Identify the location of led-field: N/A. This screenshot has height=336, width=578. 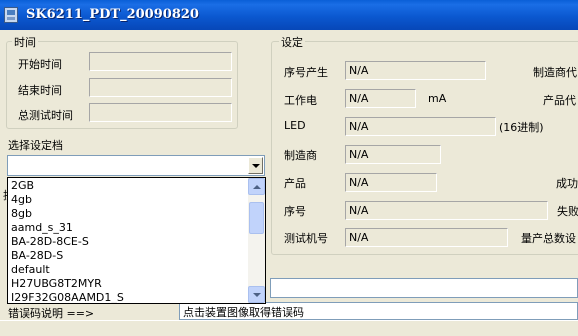
(420, 126).